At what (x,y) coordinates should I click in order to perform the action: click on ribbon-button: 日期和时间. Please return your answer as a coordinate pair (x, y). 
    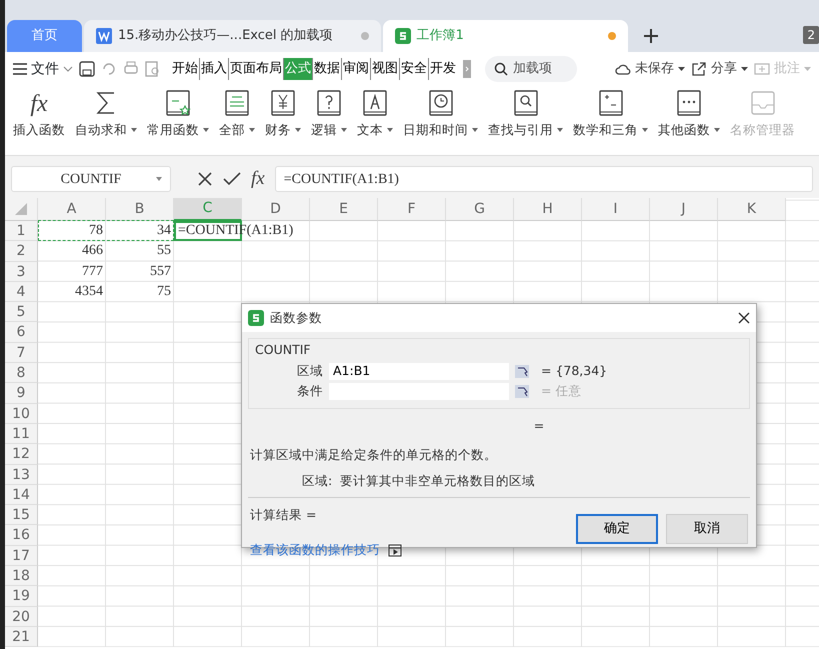
    Looking at the image, I should click on (440, 115).